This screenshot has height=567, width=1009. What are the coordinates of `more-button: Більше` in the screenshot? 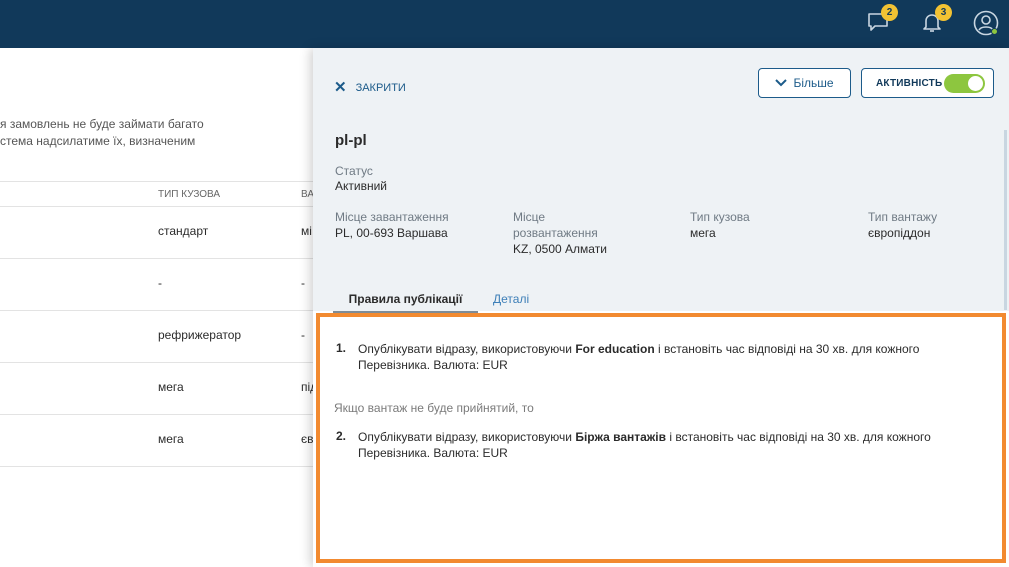 It's located at (804, 83).